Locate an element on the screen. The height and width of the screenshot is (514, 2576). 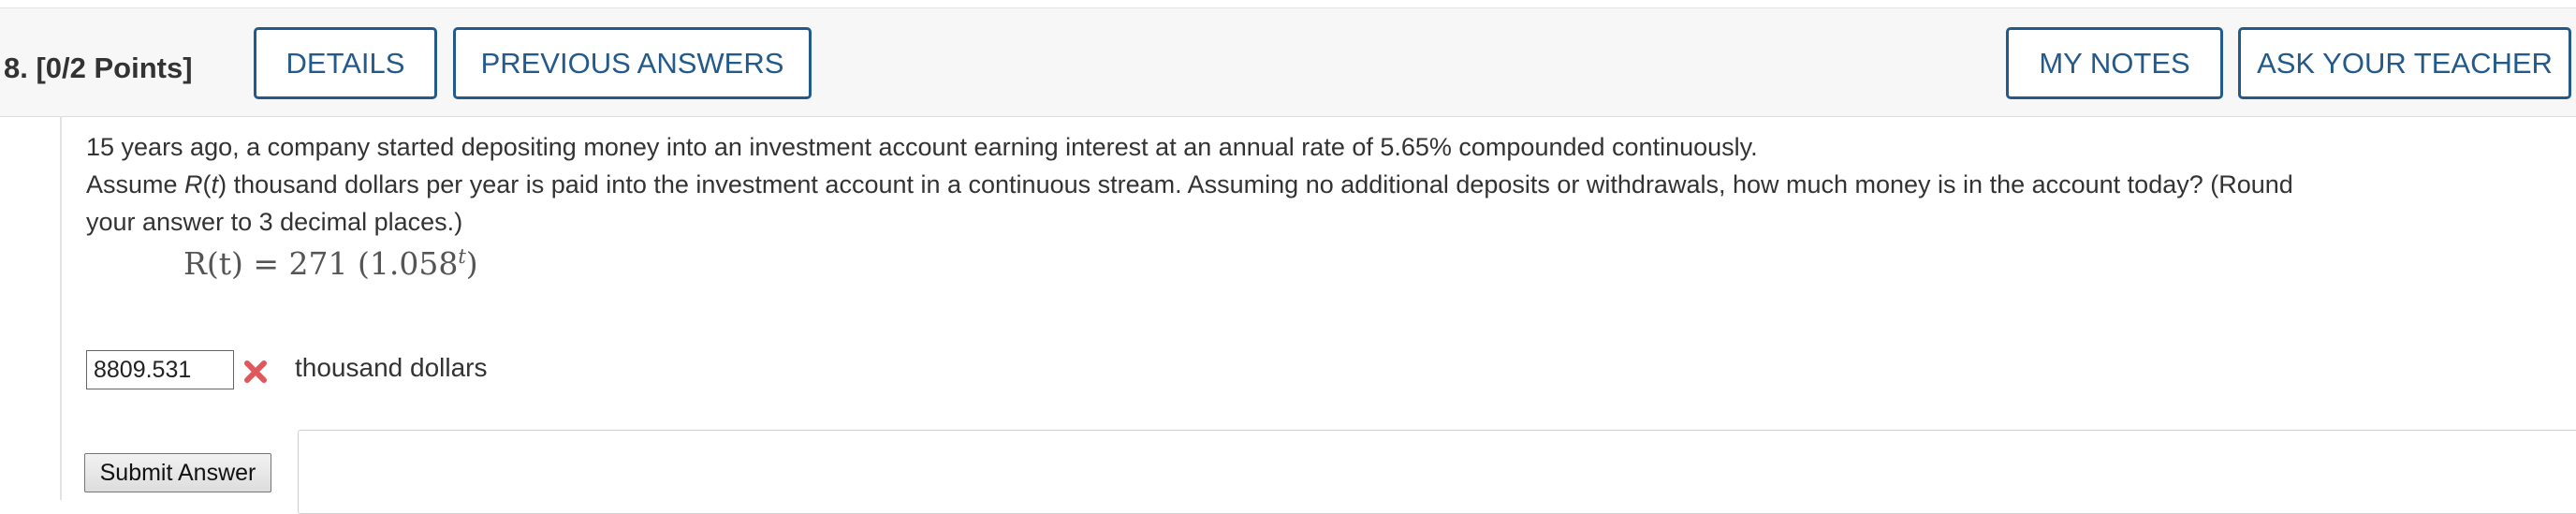
rate-formula: R(t) = 271 (1.058t) is located at coordinates (330, 263).